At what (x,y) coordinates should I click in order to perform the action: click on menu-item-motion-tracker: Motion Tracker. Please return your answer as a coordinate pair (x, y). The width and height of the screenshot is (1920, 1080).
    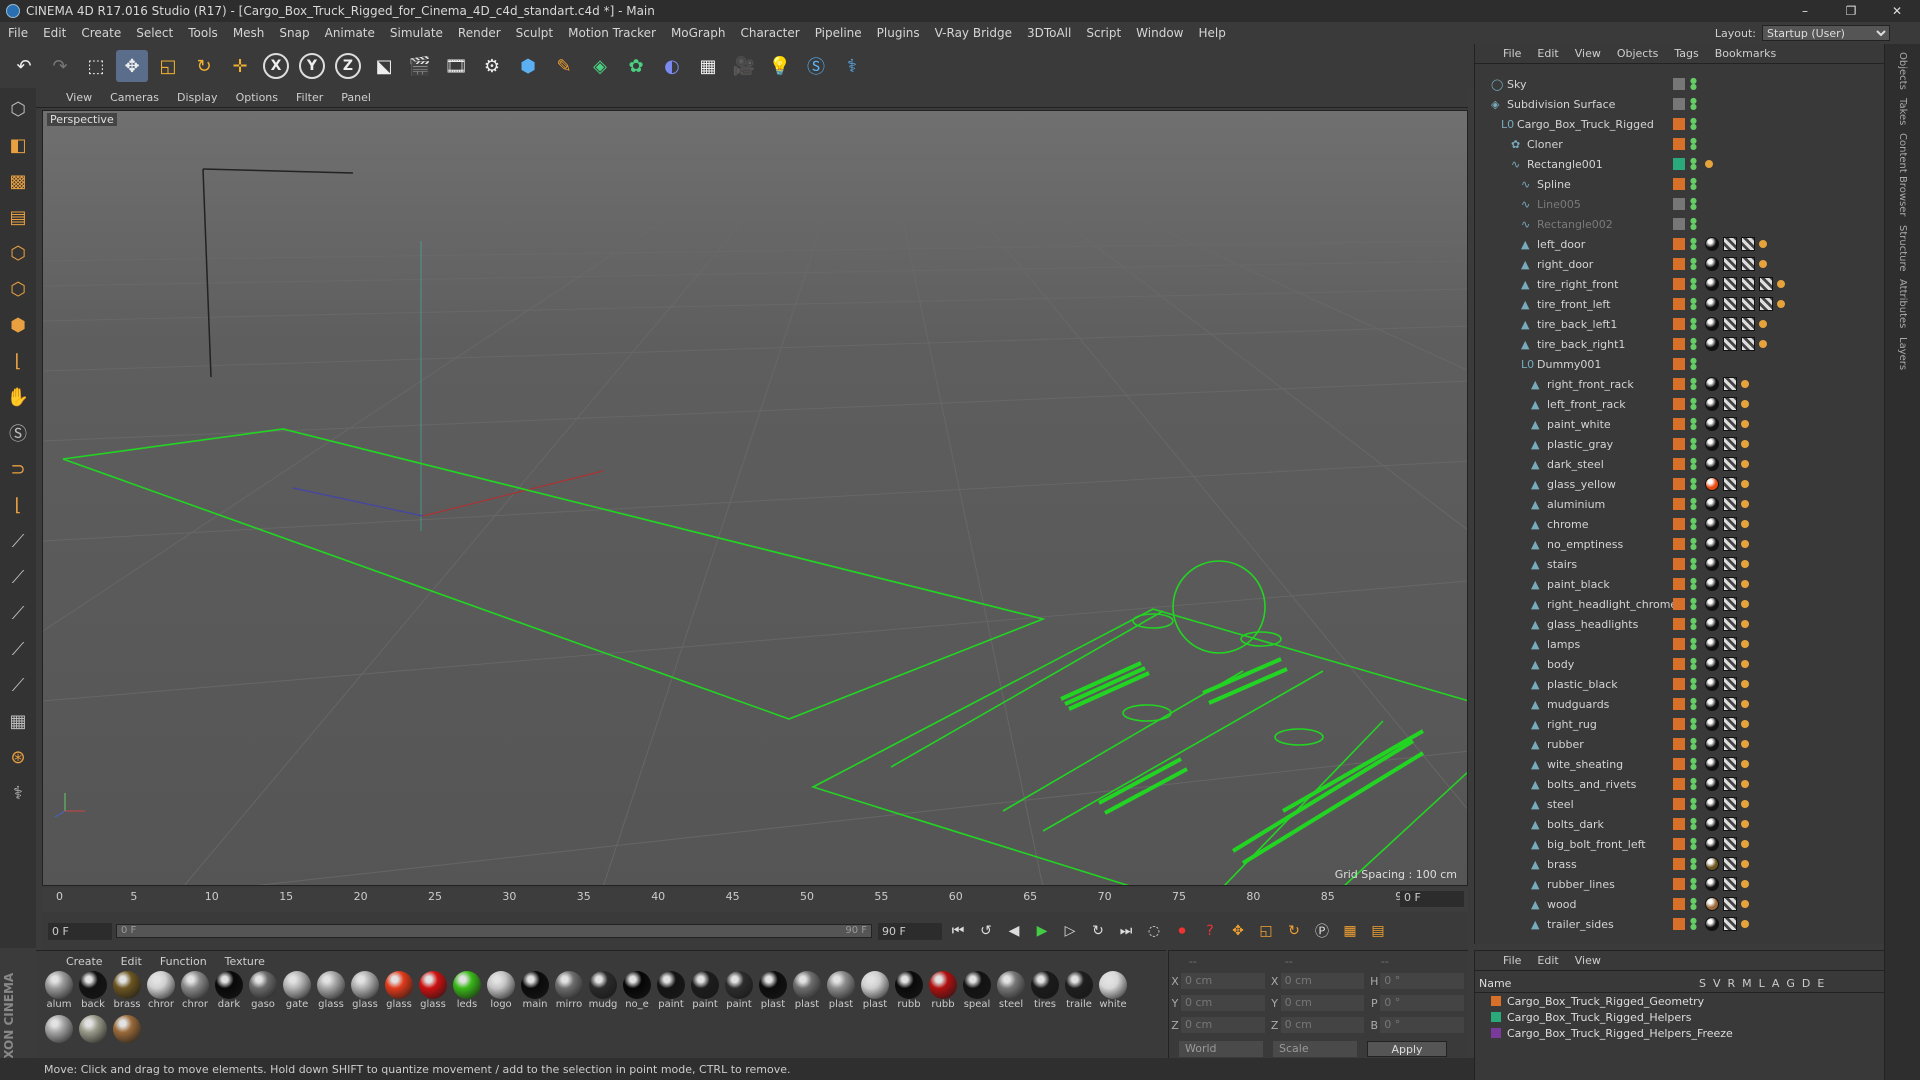
    Looking at the image, I should click on (612, 33).